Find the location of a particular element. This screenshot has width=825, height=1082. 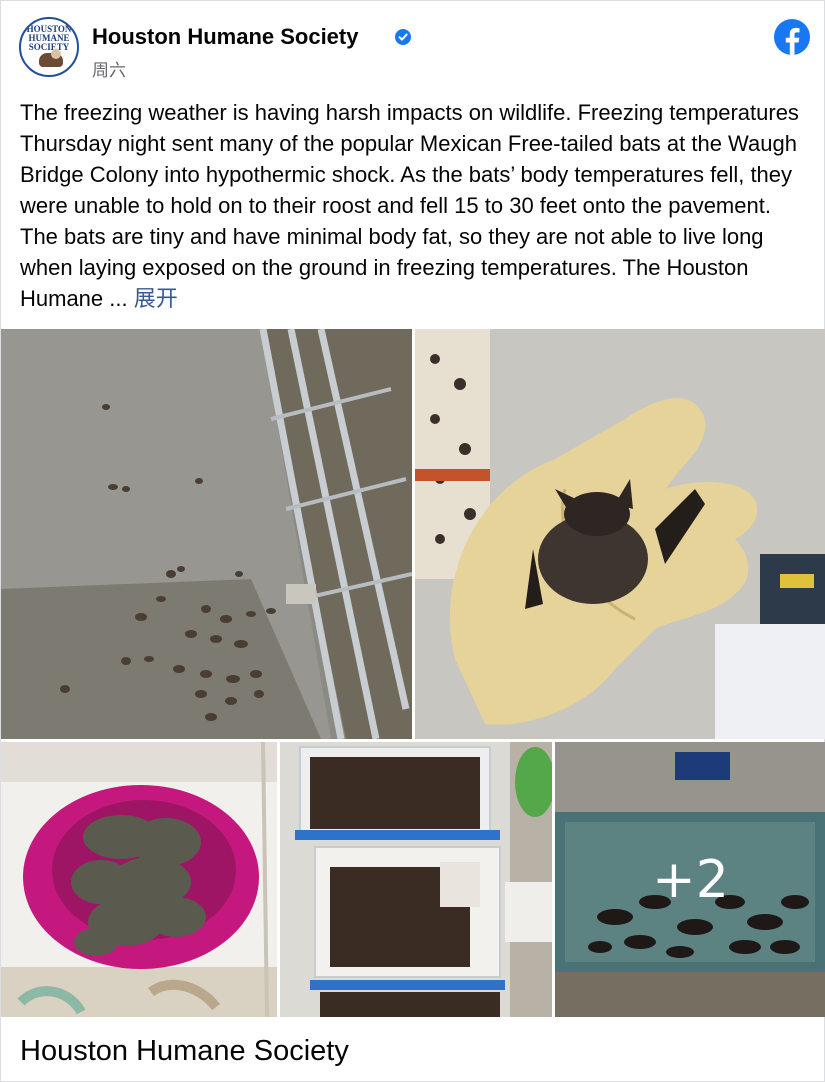

more-photos-count: +2 is located at coordinates (690, 879).